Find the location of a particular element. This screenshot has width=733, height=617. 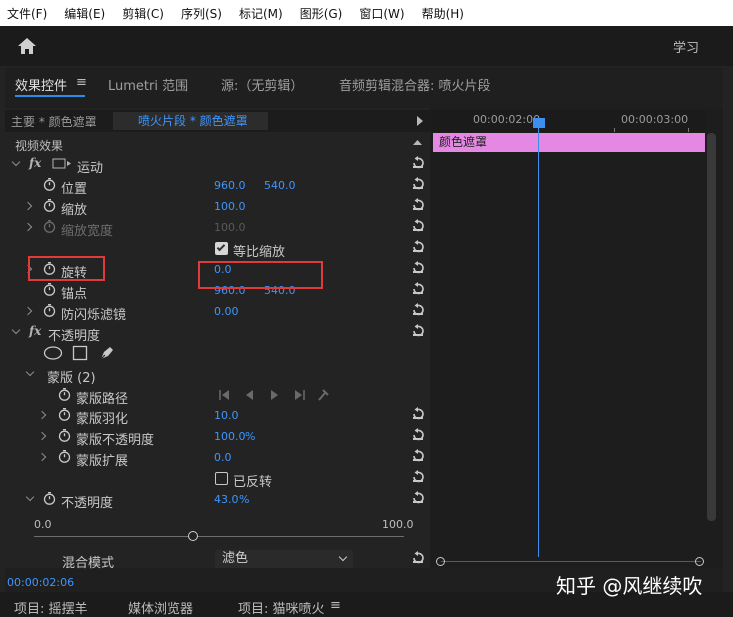

timeline-ruler: 00:00:02:00 00:00:03:00 is located at coordinates (568, 121).